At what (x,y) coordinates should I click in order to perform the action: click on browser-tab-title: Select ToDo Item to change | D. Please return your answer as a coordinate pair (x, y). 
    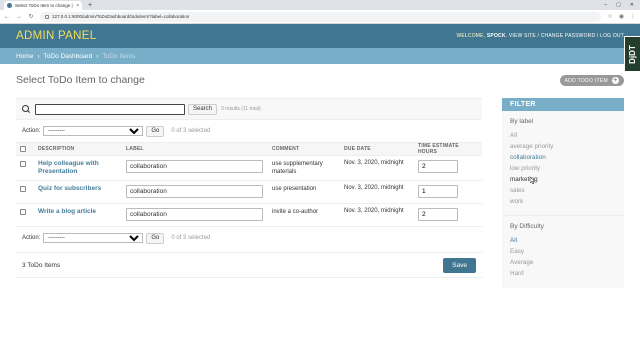
    Looking at the image, I should click on (45, 5).